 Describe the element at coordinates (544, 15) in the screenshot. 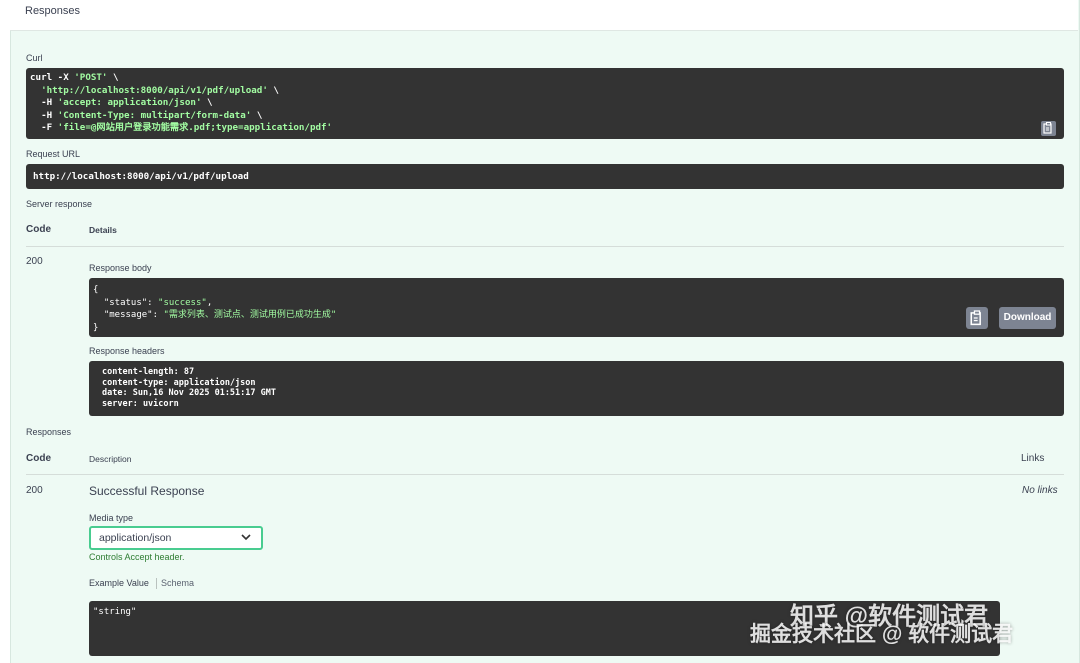

I see `responses-section-header: Responses` at that location.